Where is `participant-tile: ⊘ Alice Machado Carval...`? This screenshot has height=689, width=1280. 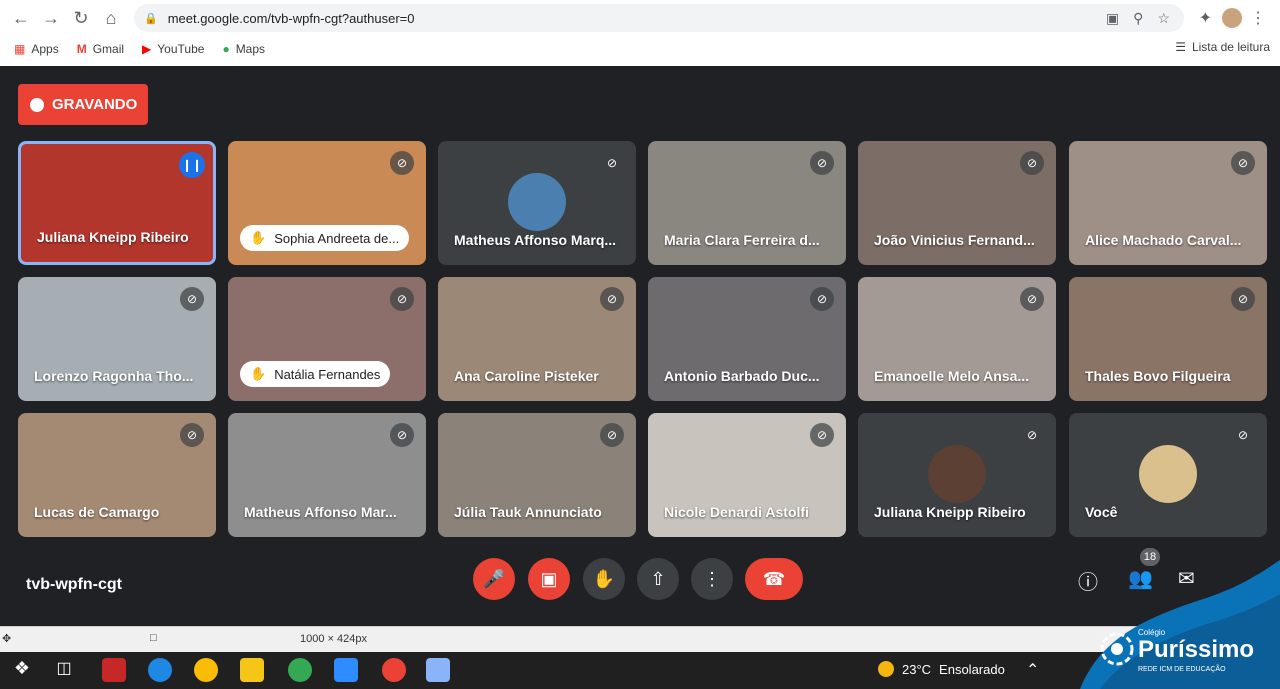
participant-tile: ⊘ Alice Machado Carval... is located at coordinates (1168, 203).